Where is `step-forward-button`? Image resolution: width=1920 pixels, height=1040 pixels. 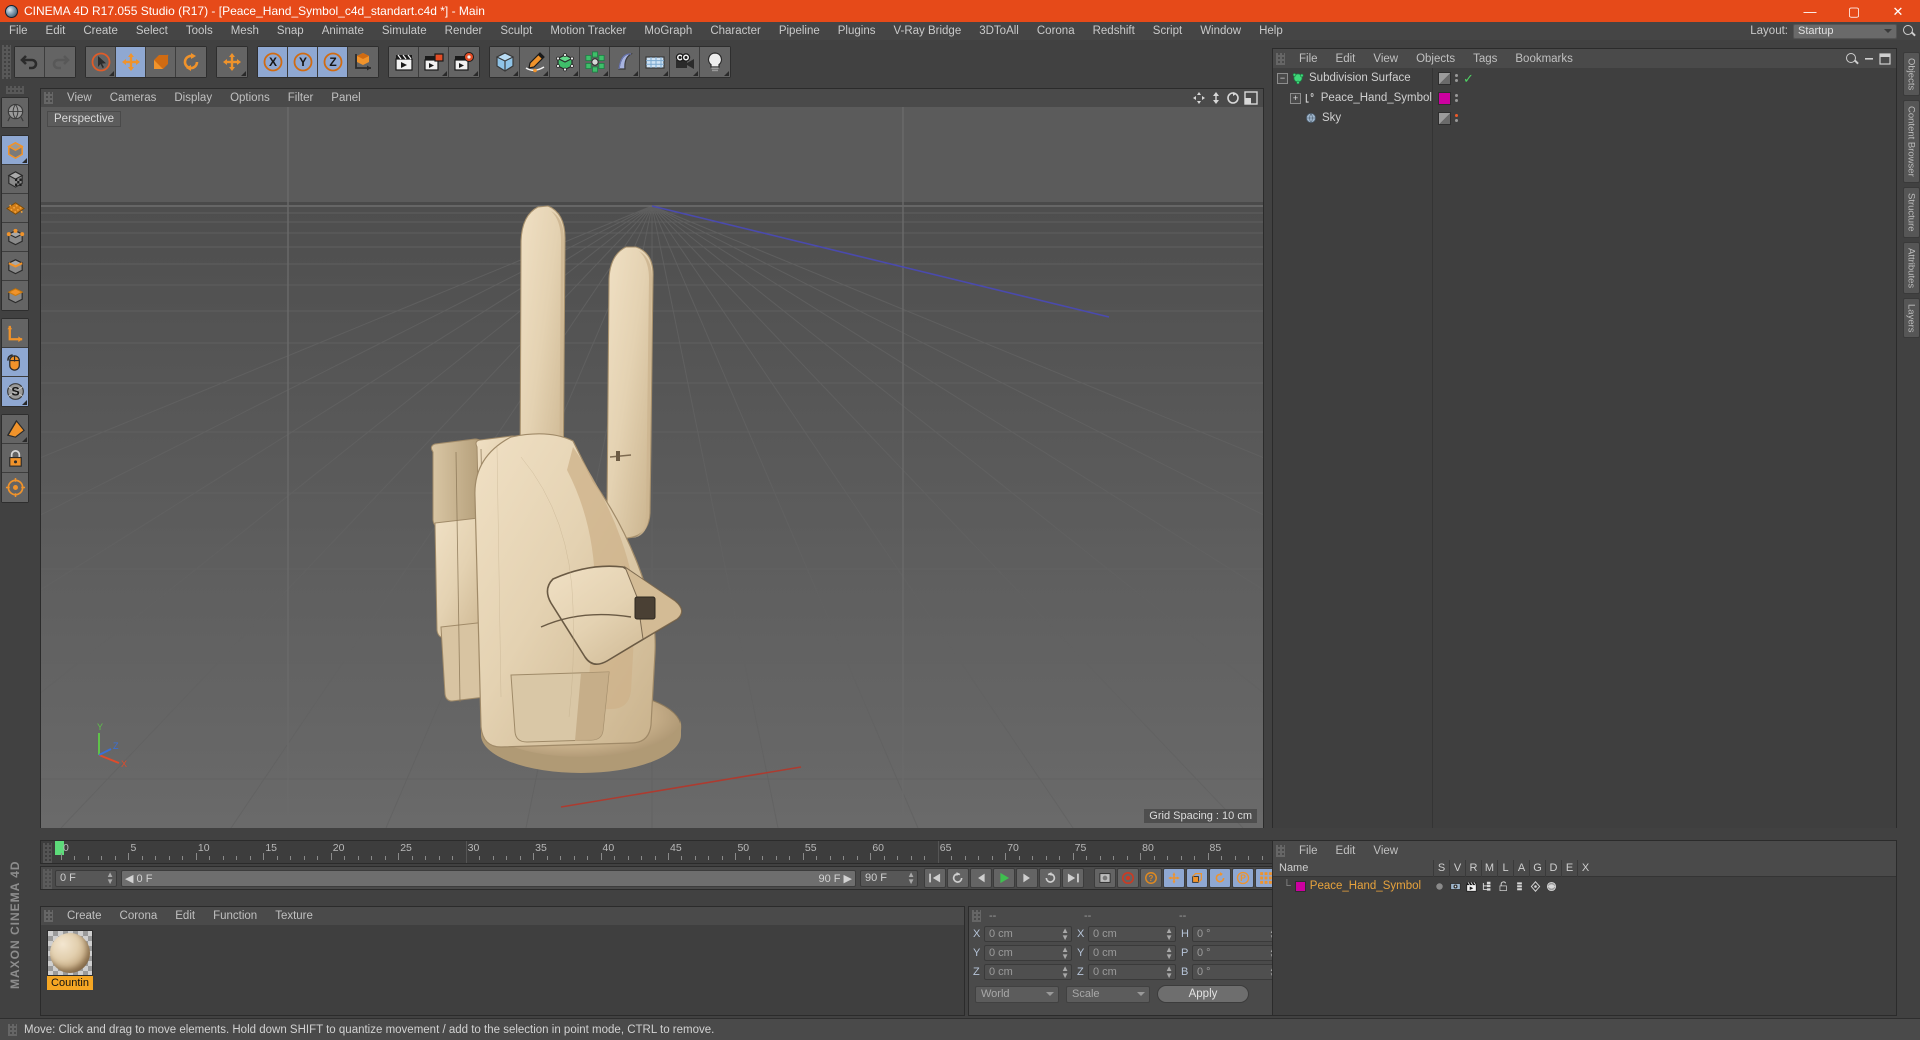
step-forward-button is located at coordinates (1027, 878).